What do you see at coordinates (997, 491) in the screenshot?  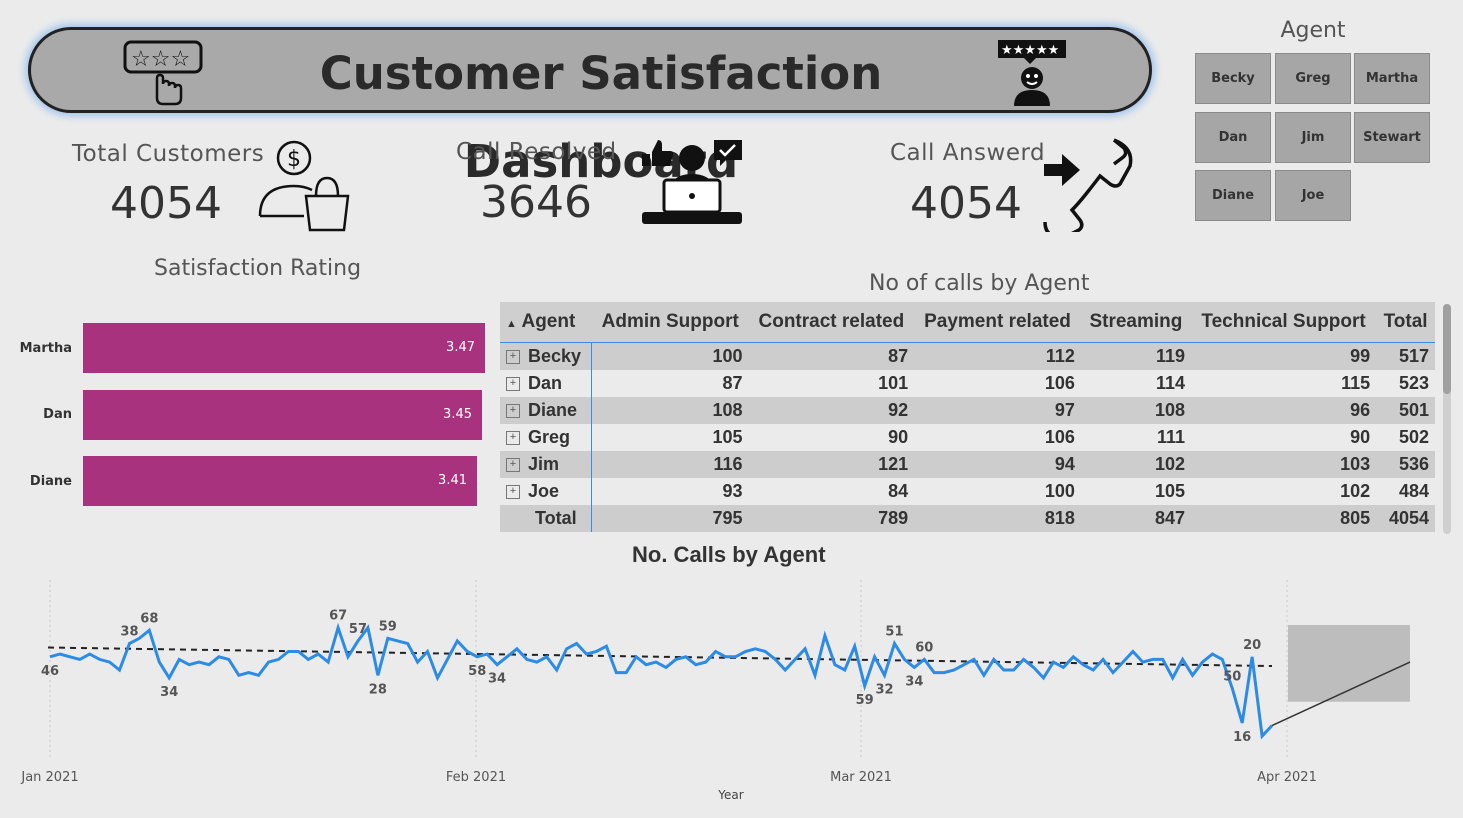 I see `table-cell: 100` at bounding box center [997, 491].